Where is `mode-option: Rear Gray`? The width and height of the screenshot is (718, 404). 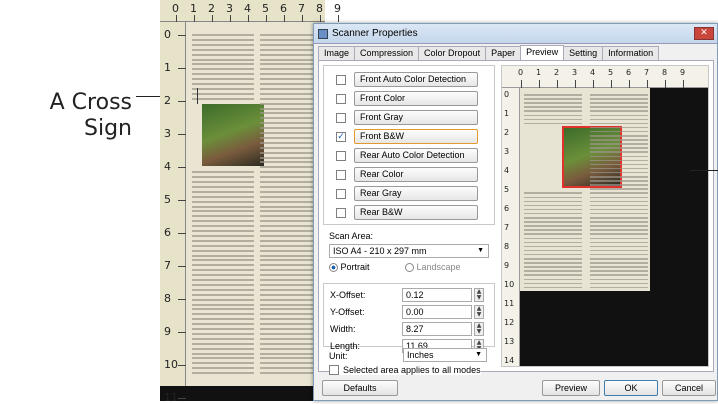 mode-option: Rear Gray is located at coordinates (407, 193).